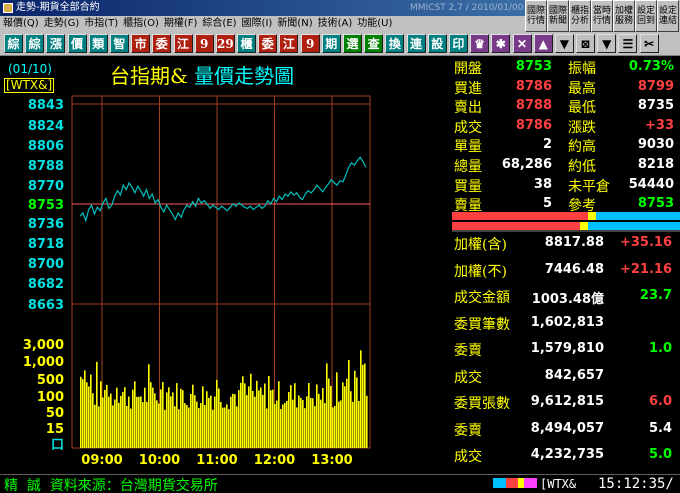 This screenshot has height=493, width=680. I want to click on top-button-6: 設定連結, so click(668, 16).